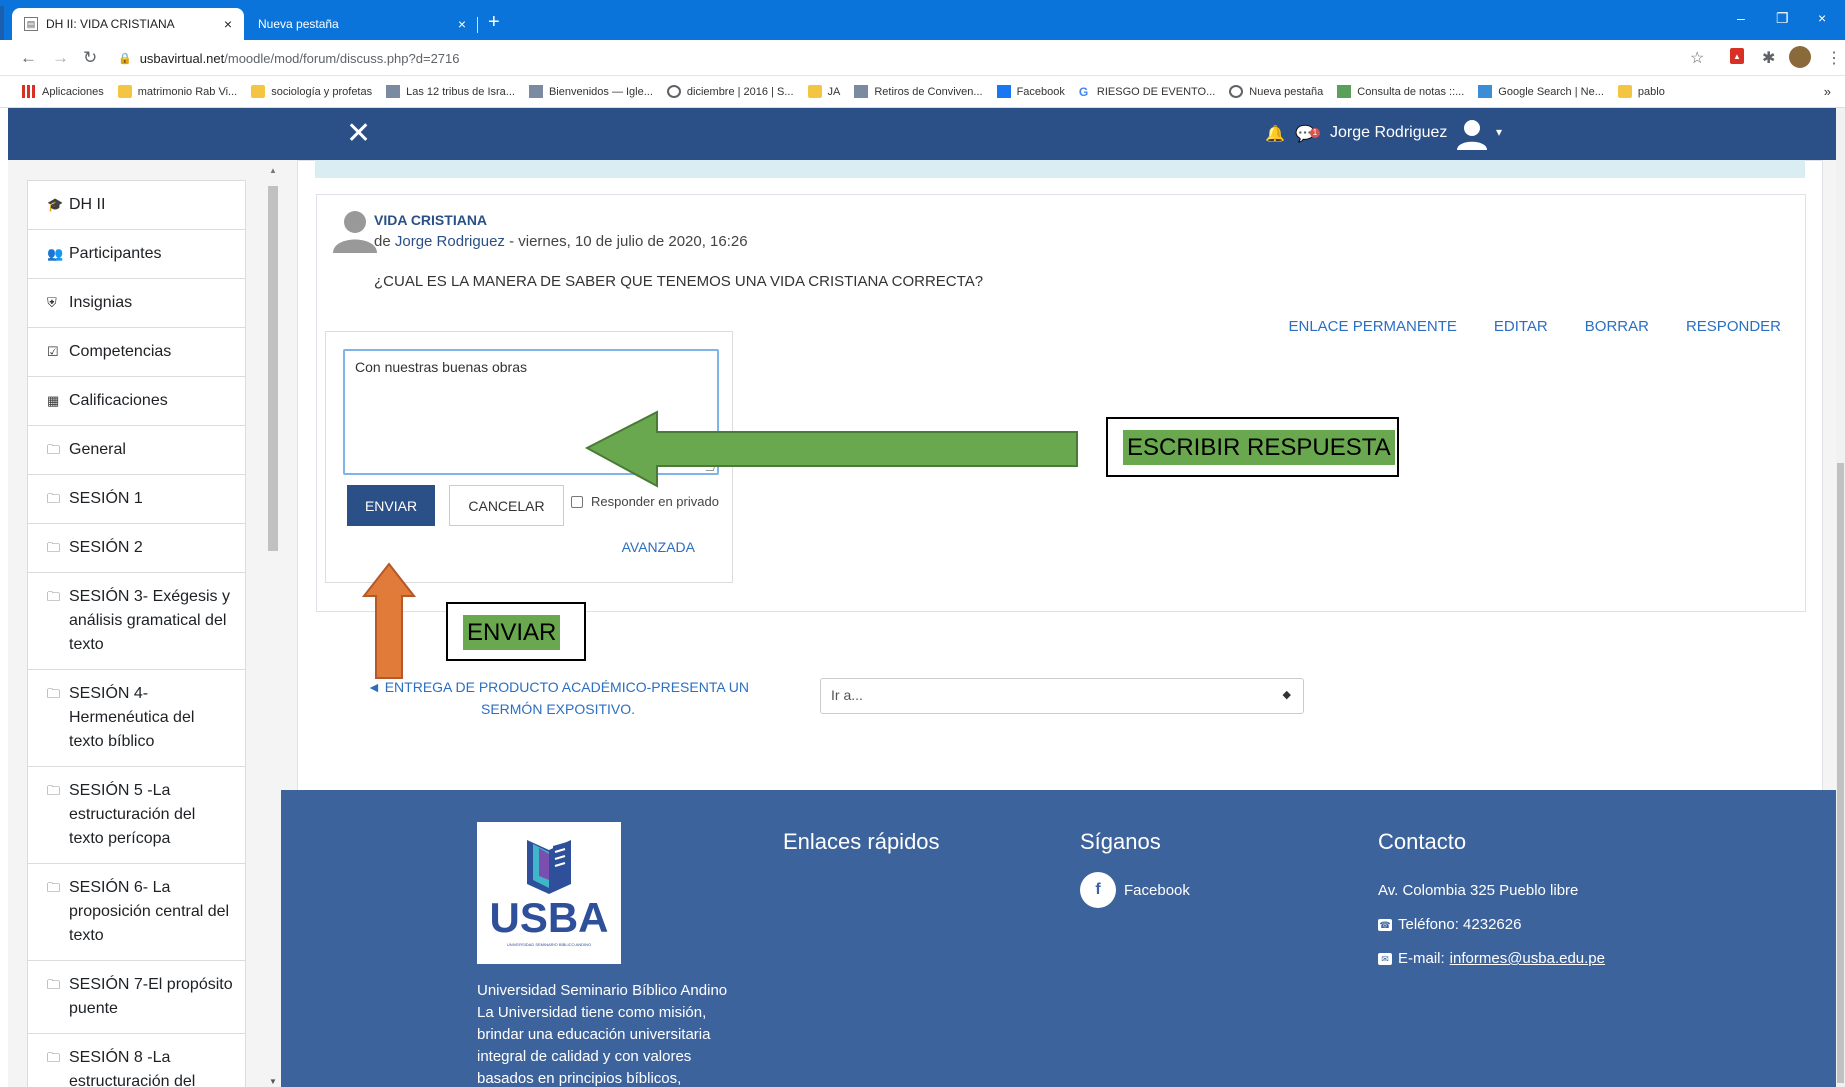 This screenshot has width=1845, height=1087. I want to click on private-reply-checkbox: Responder en privado, so click(645, 501).